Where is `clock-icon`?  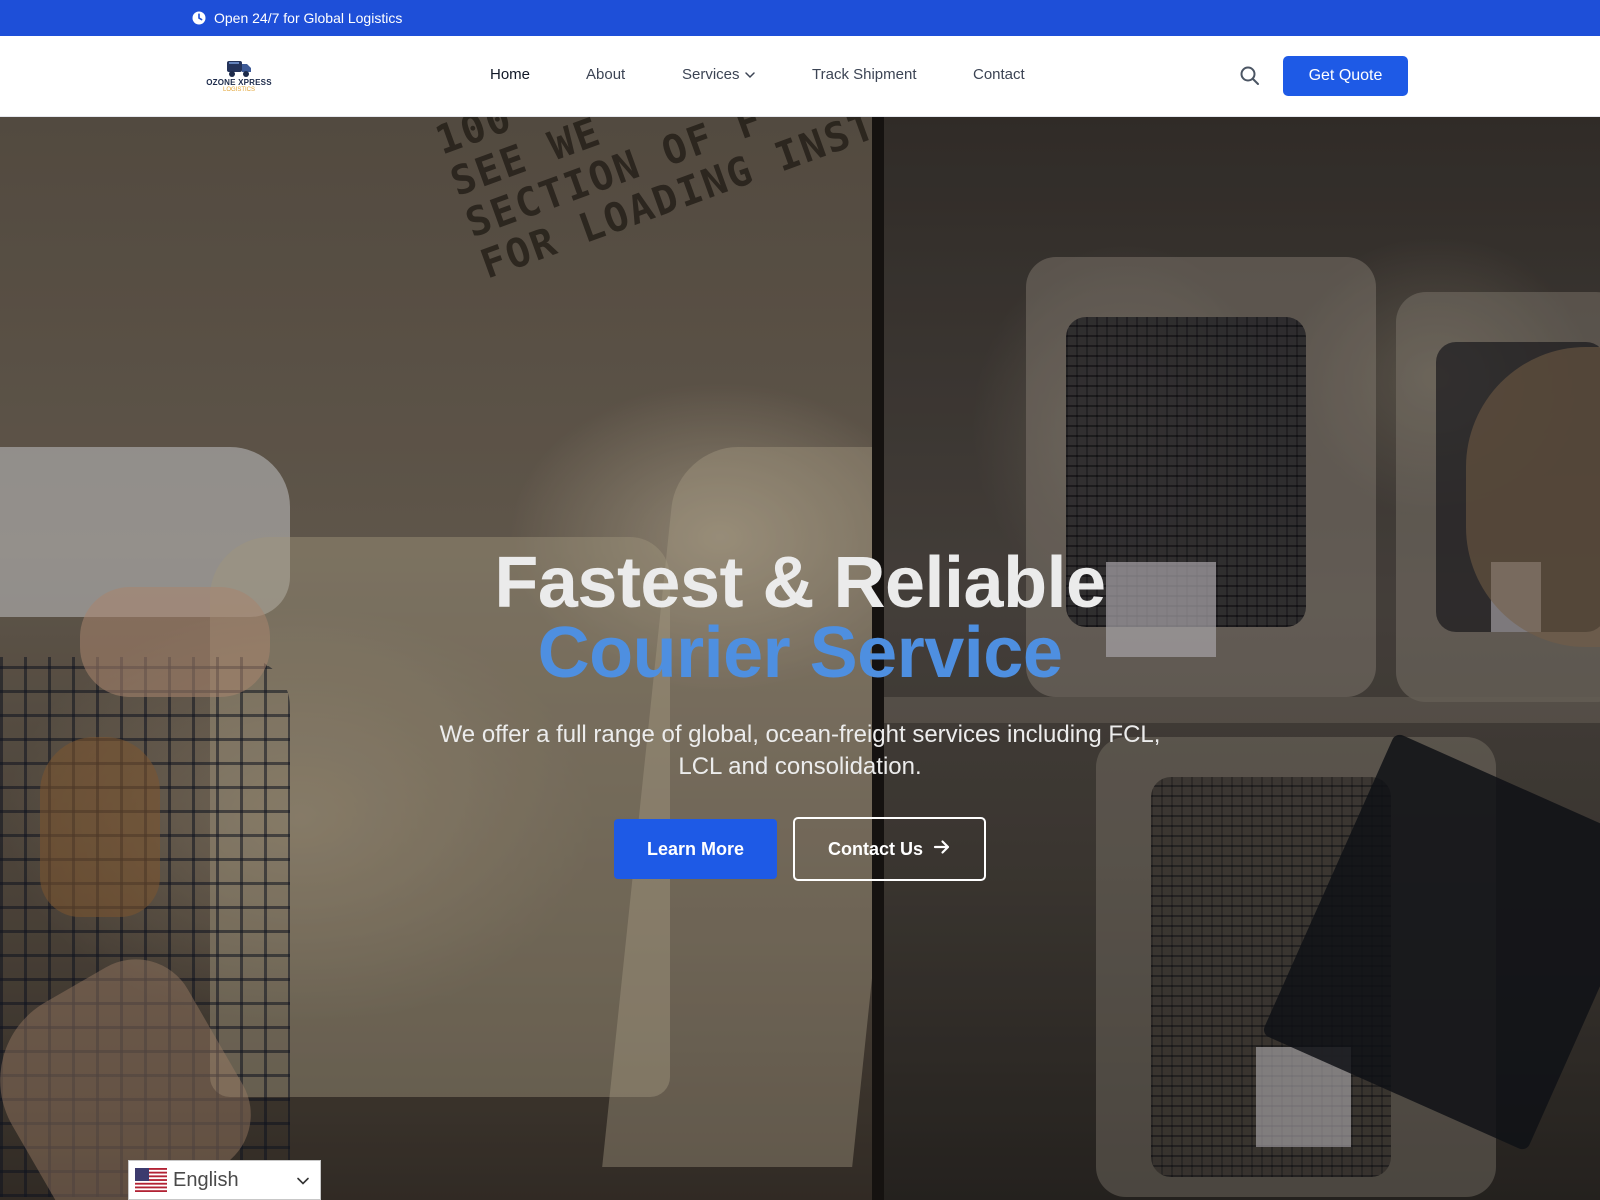 clock-icon is located at coordinates (199, 18).